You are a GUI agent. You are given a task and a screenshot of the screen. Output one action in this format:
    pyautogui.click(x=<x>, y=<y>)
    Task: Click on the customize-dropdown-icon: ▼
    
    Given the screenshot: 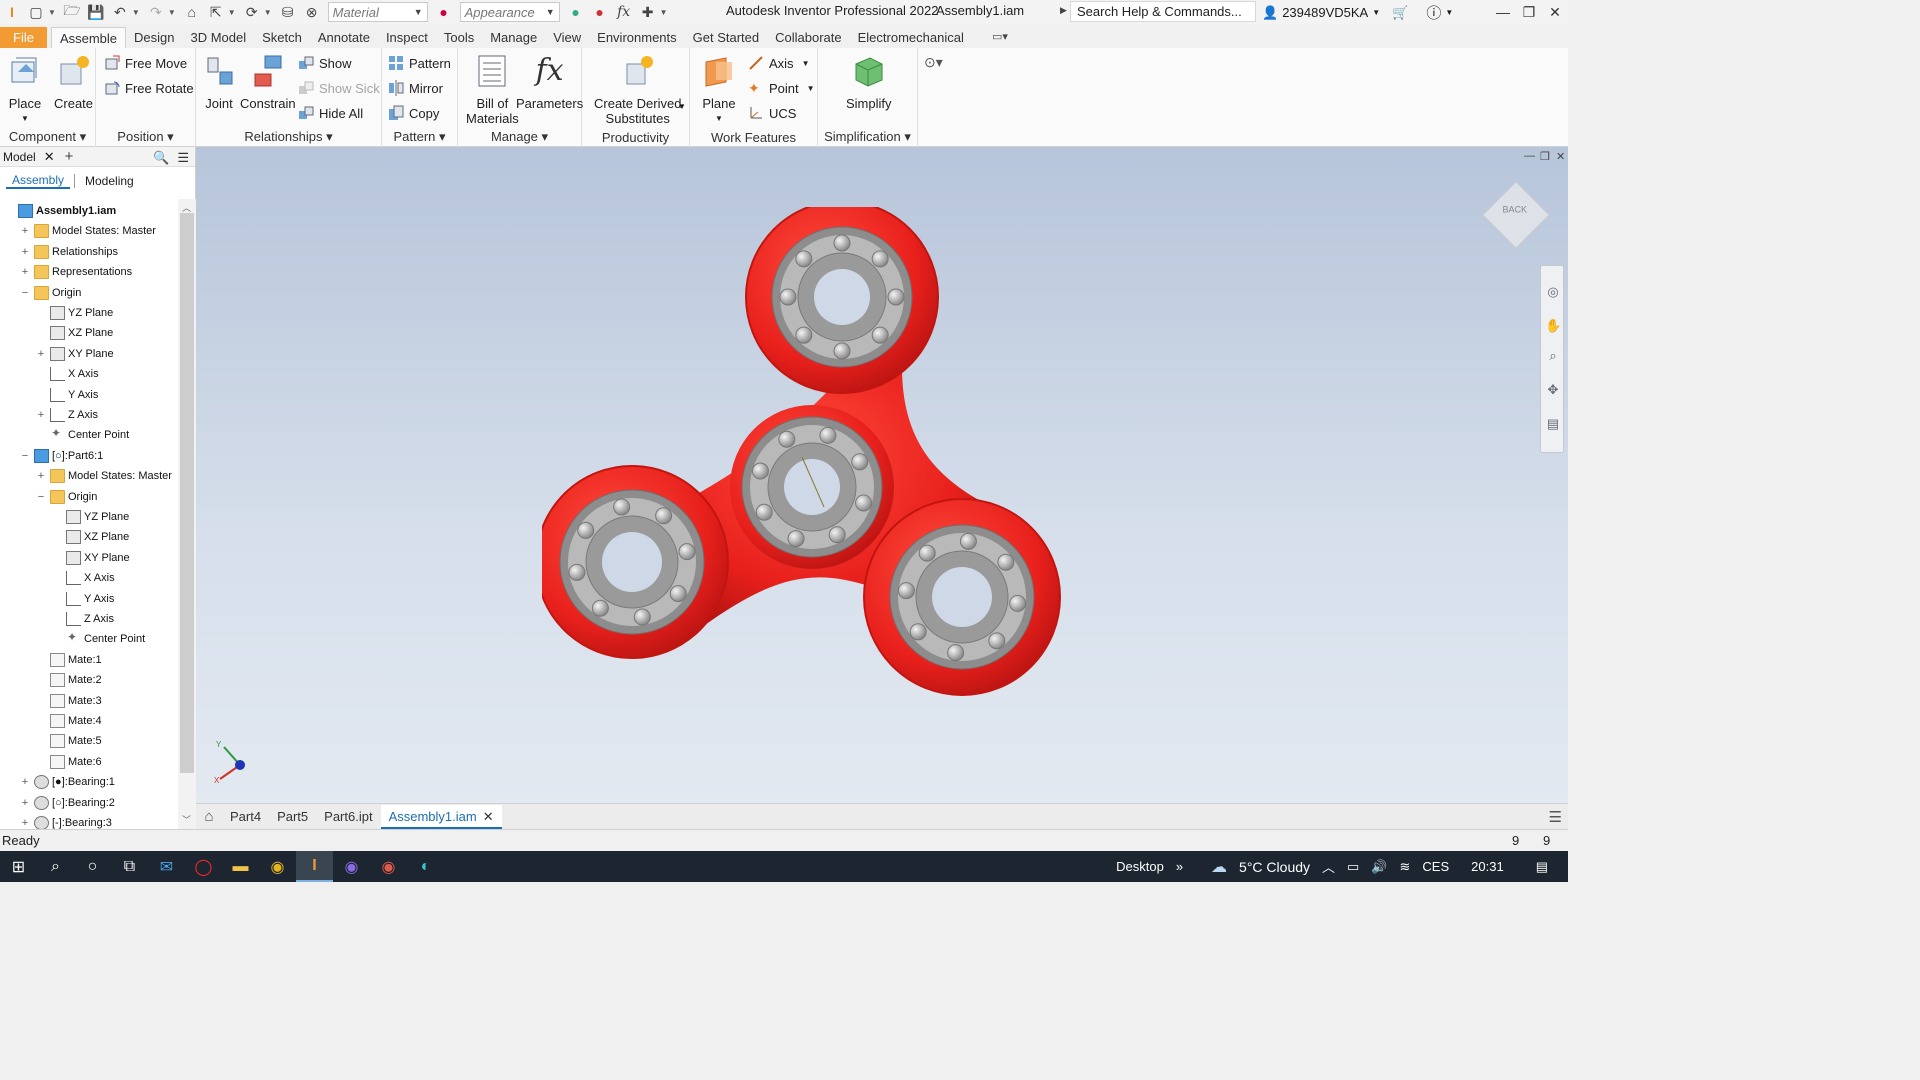 What is the action you would take?
    pyautogui.click(x=664, y=12)
    